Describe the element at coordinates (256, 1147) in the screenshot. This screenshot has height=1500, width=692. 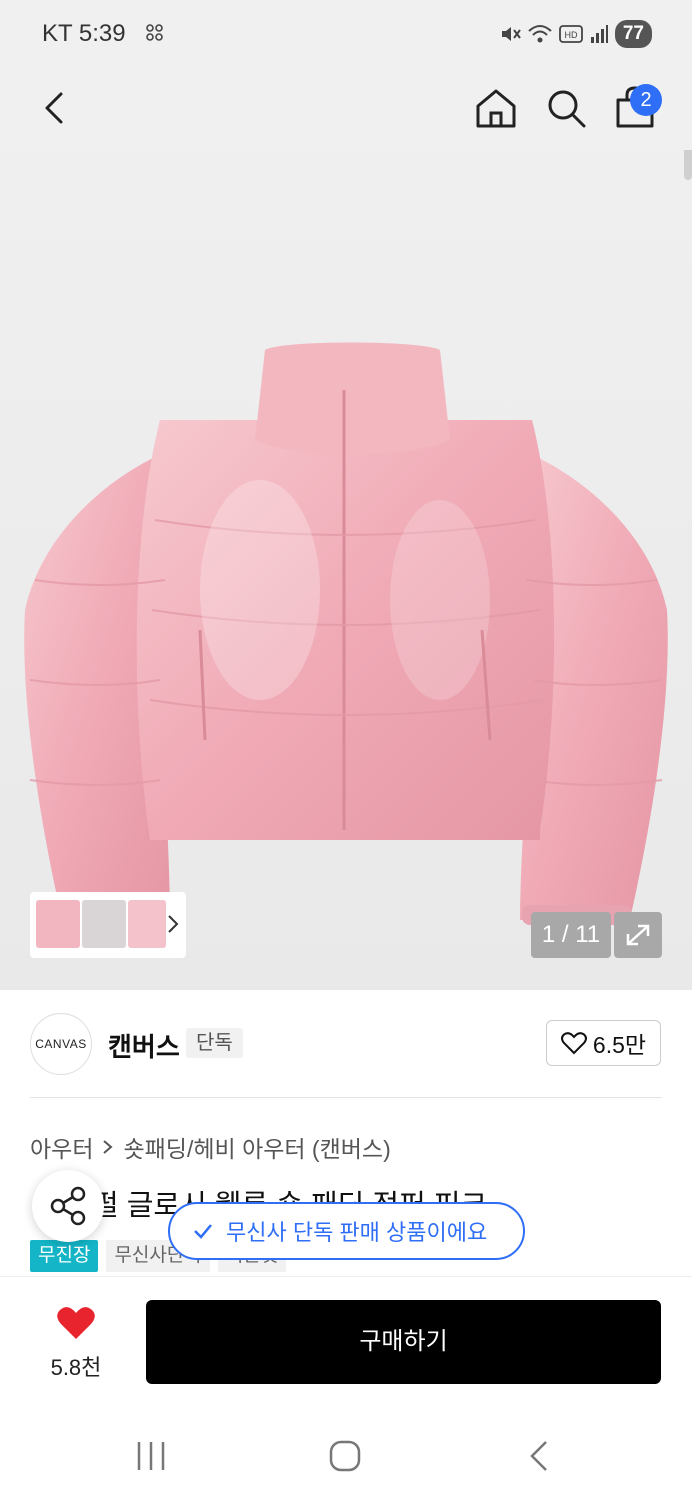
I see `breadcrumb-item: 숏패딩/헤비 아우터 (캔버스)` at that location.